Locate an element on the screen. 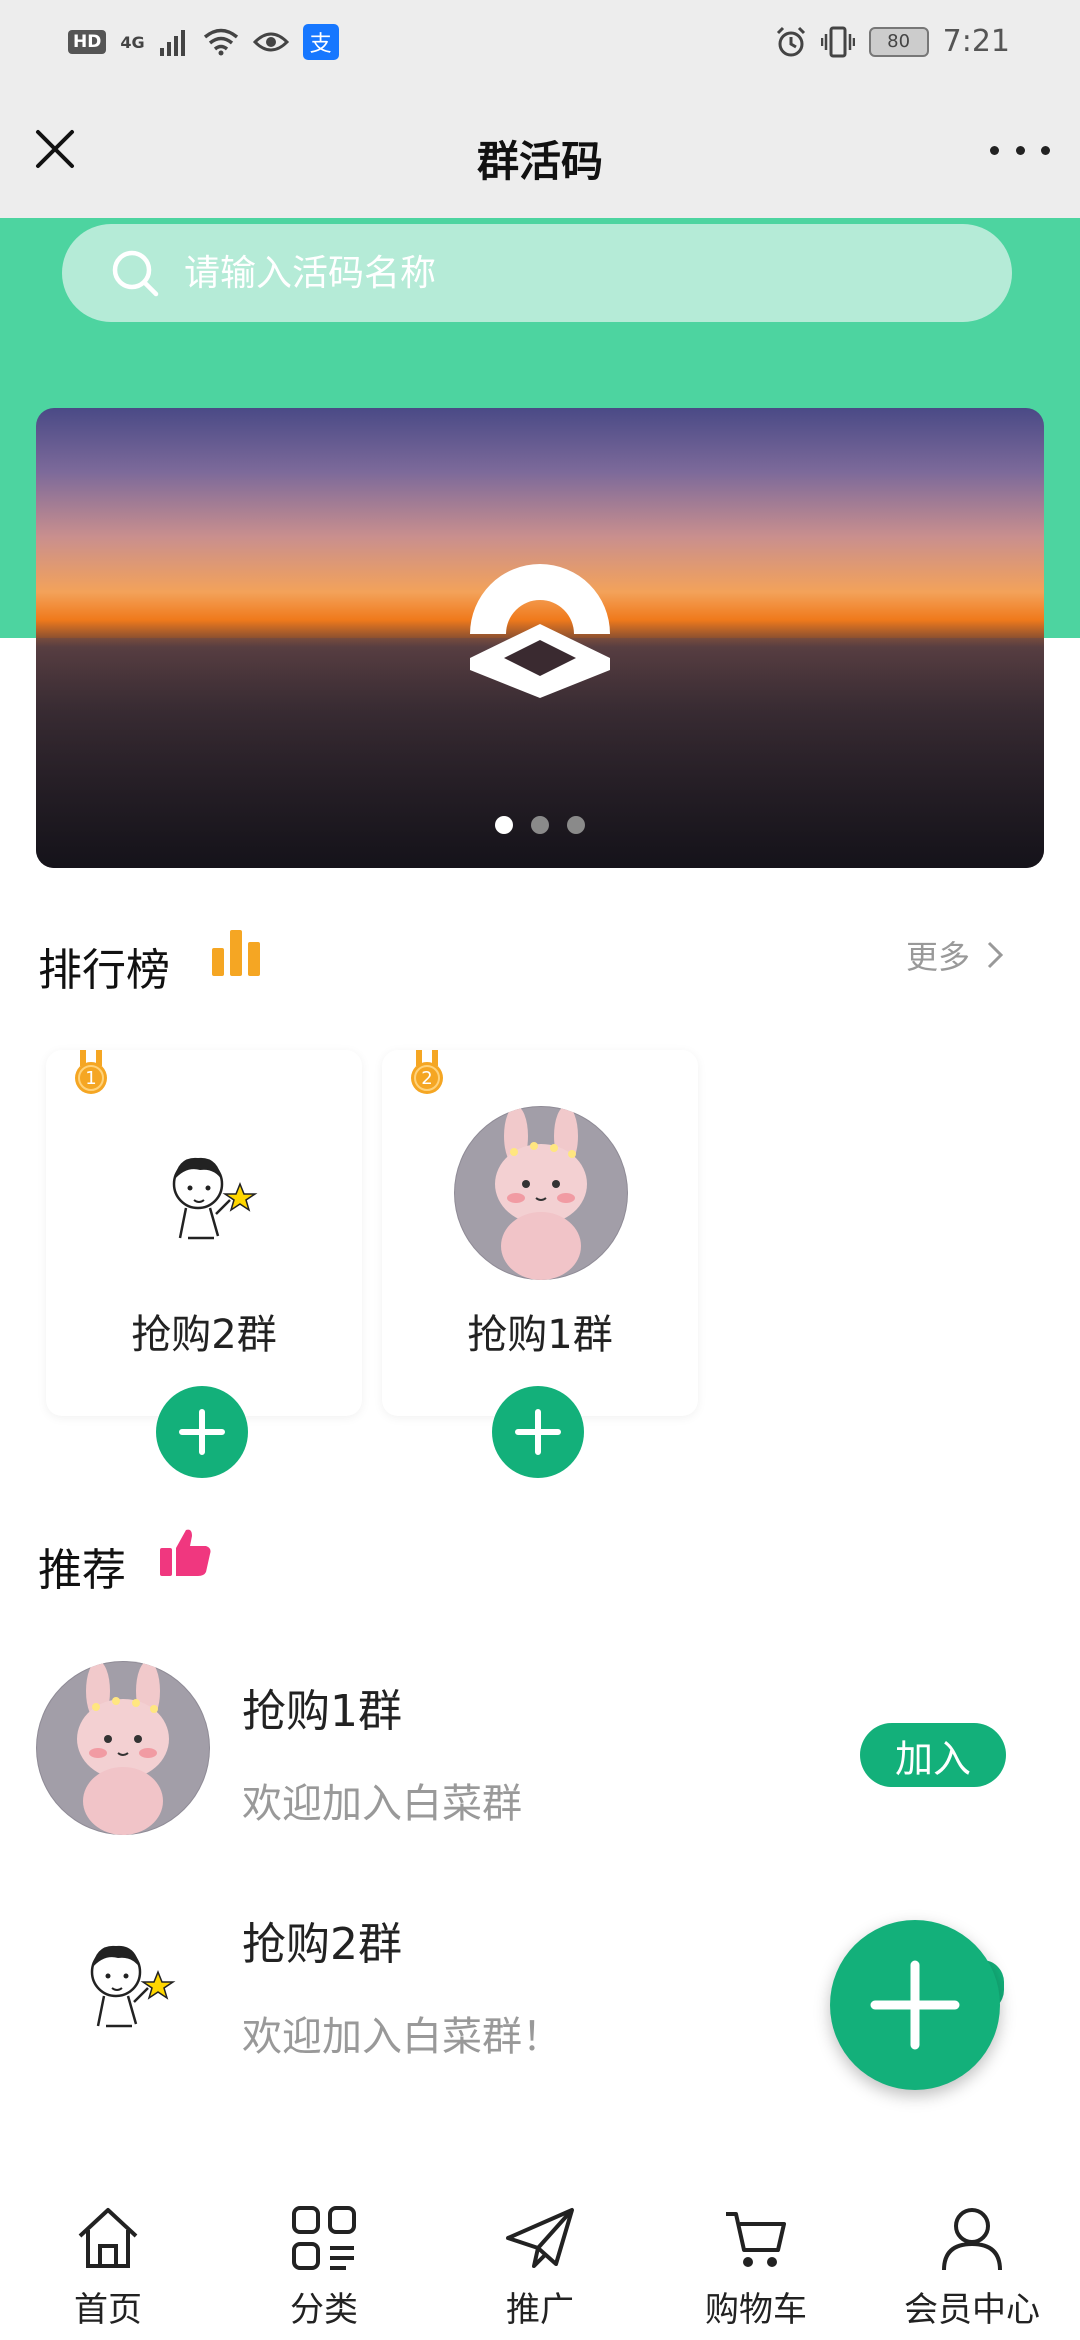 Image resolution: width=1080 pixels, height=2340 pixels. eye-icon is located at coordinates (270, 42).